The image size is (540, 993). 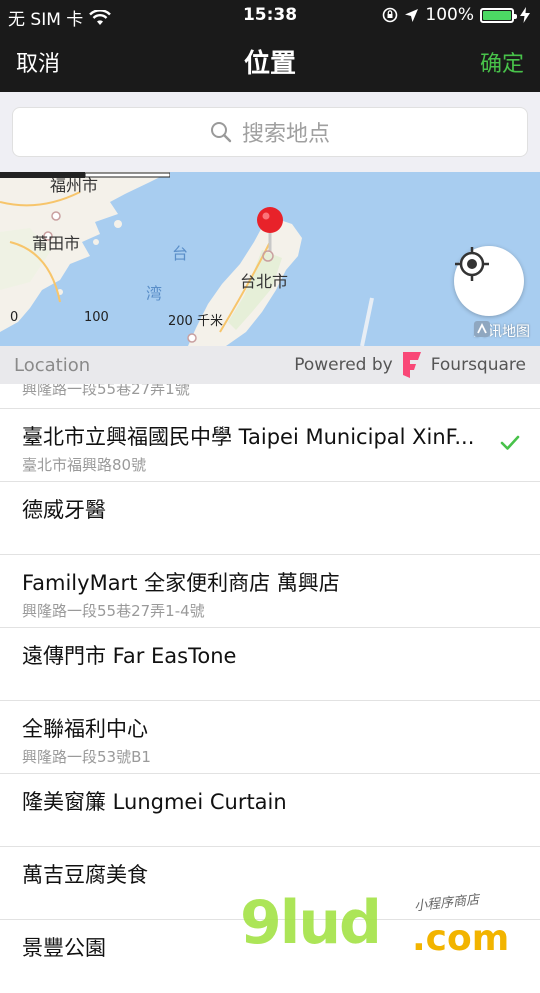 I want to click on location-arrow-icon, so click(x=412, y=15).